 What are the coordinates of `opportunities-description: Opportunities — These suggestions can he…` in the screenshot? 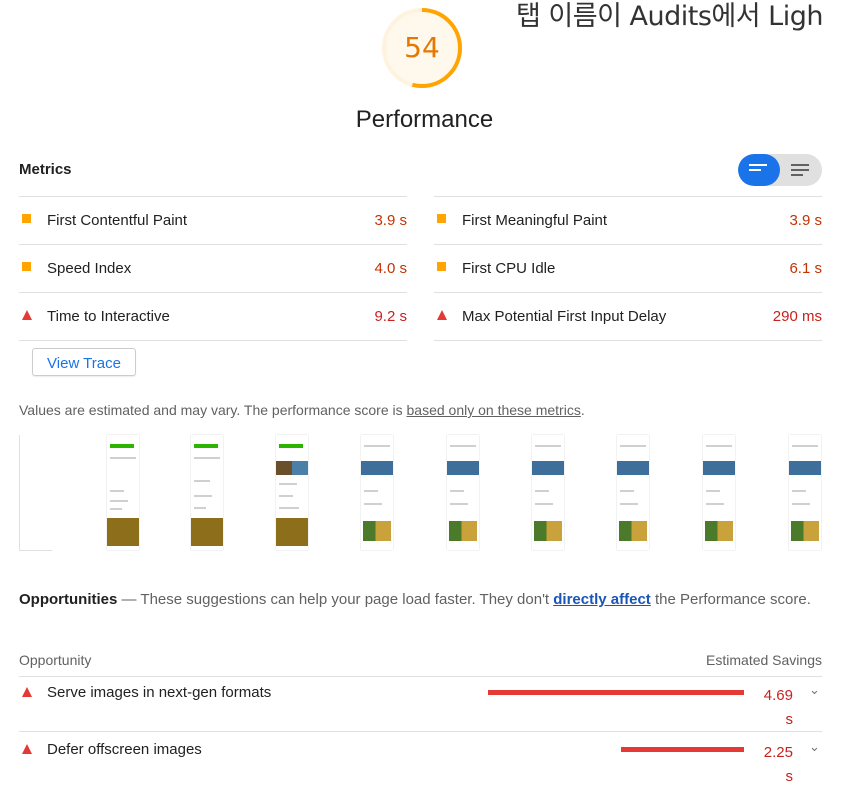 It's located at (419, 599).